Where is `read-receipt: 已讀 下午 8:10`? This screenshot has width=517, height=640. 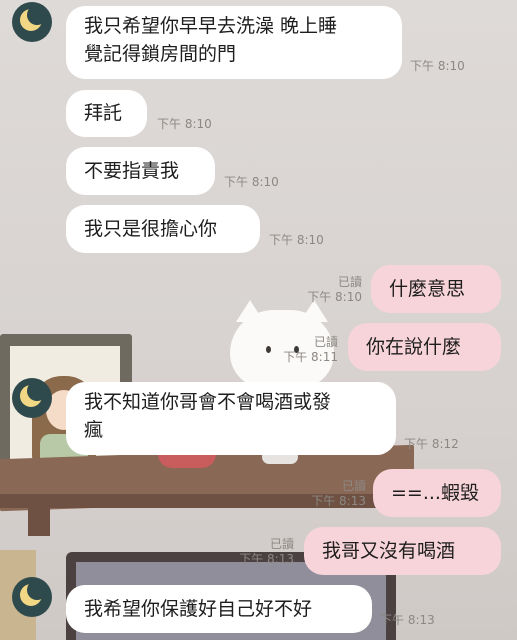
read-receipt: 已讀 下午 8:10 is located at coordinates (331, 290).